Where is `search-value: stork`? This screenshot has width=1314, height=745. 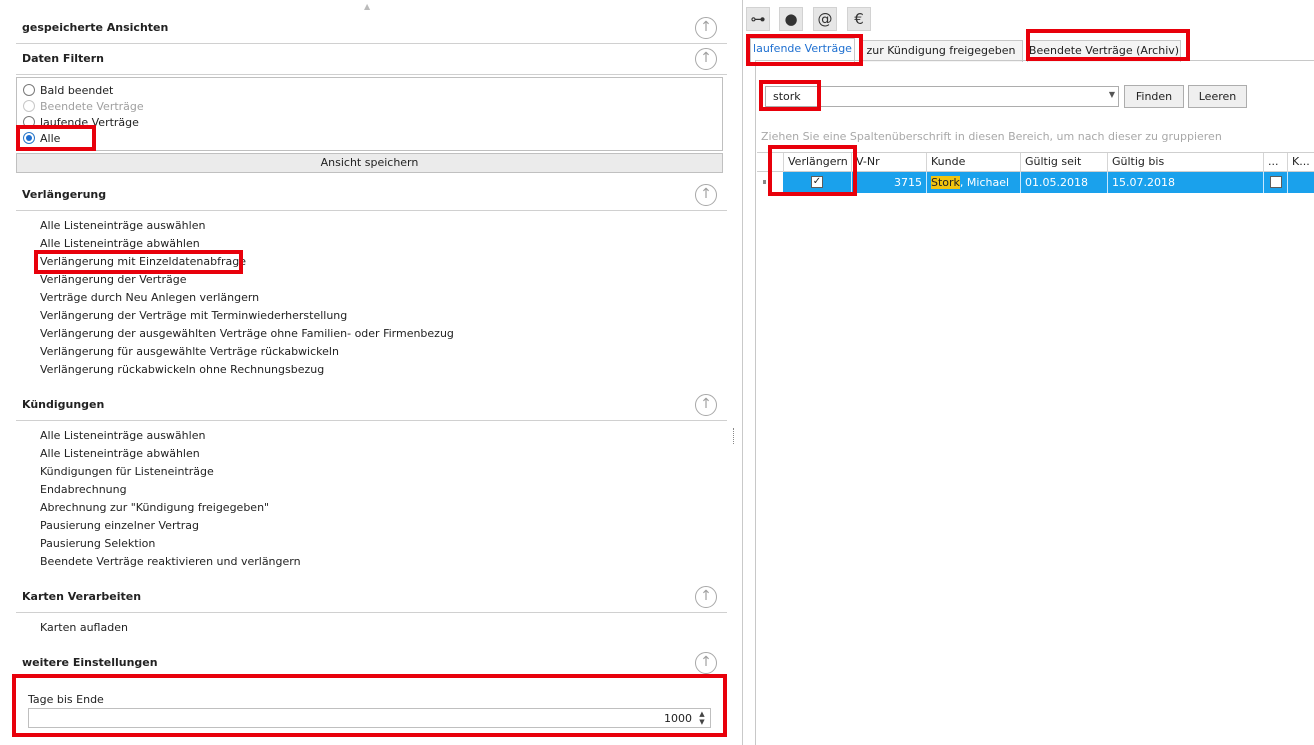 search-value: stork is located at coordinates (787, 96).